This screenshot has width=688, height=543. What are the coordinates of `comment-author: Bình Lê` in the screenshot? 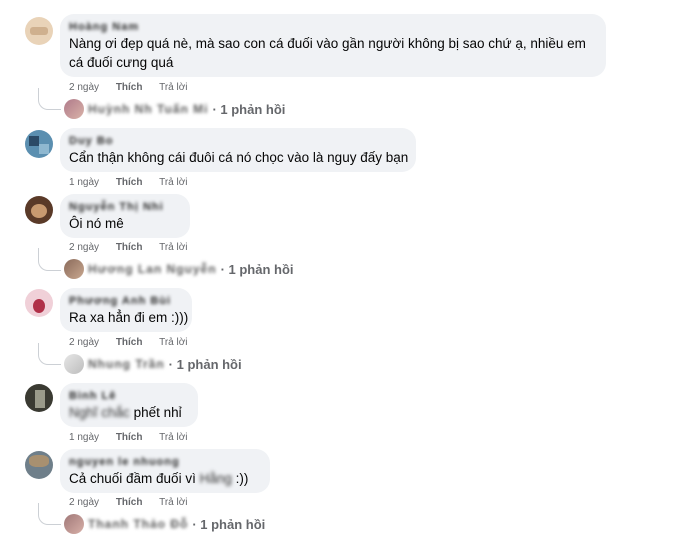 It's located at (128, 396).